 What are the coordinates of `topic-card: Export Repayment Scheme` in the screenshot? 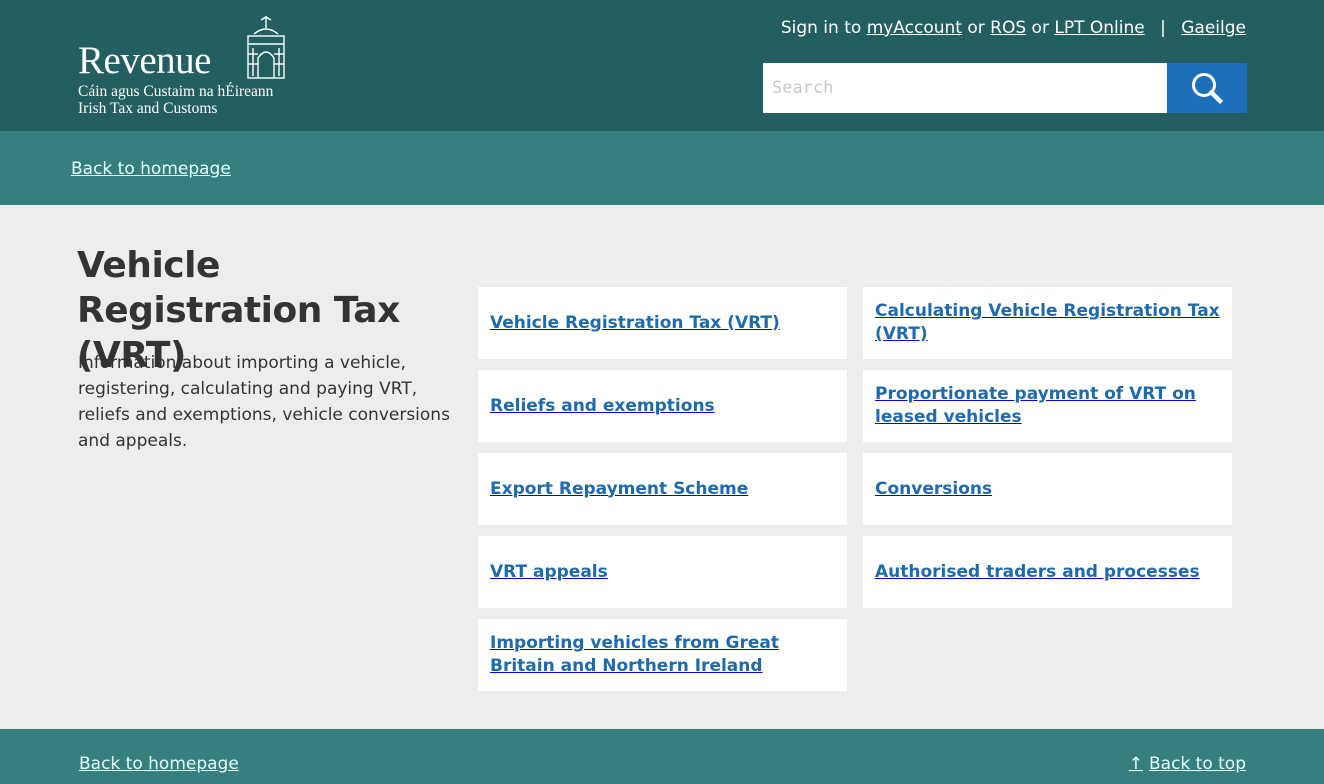 It's located at (662, 489).